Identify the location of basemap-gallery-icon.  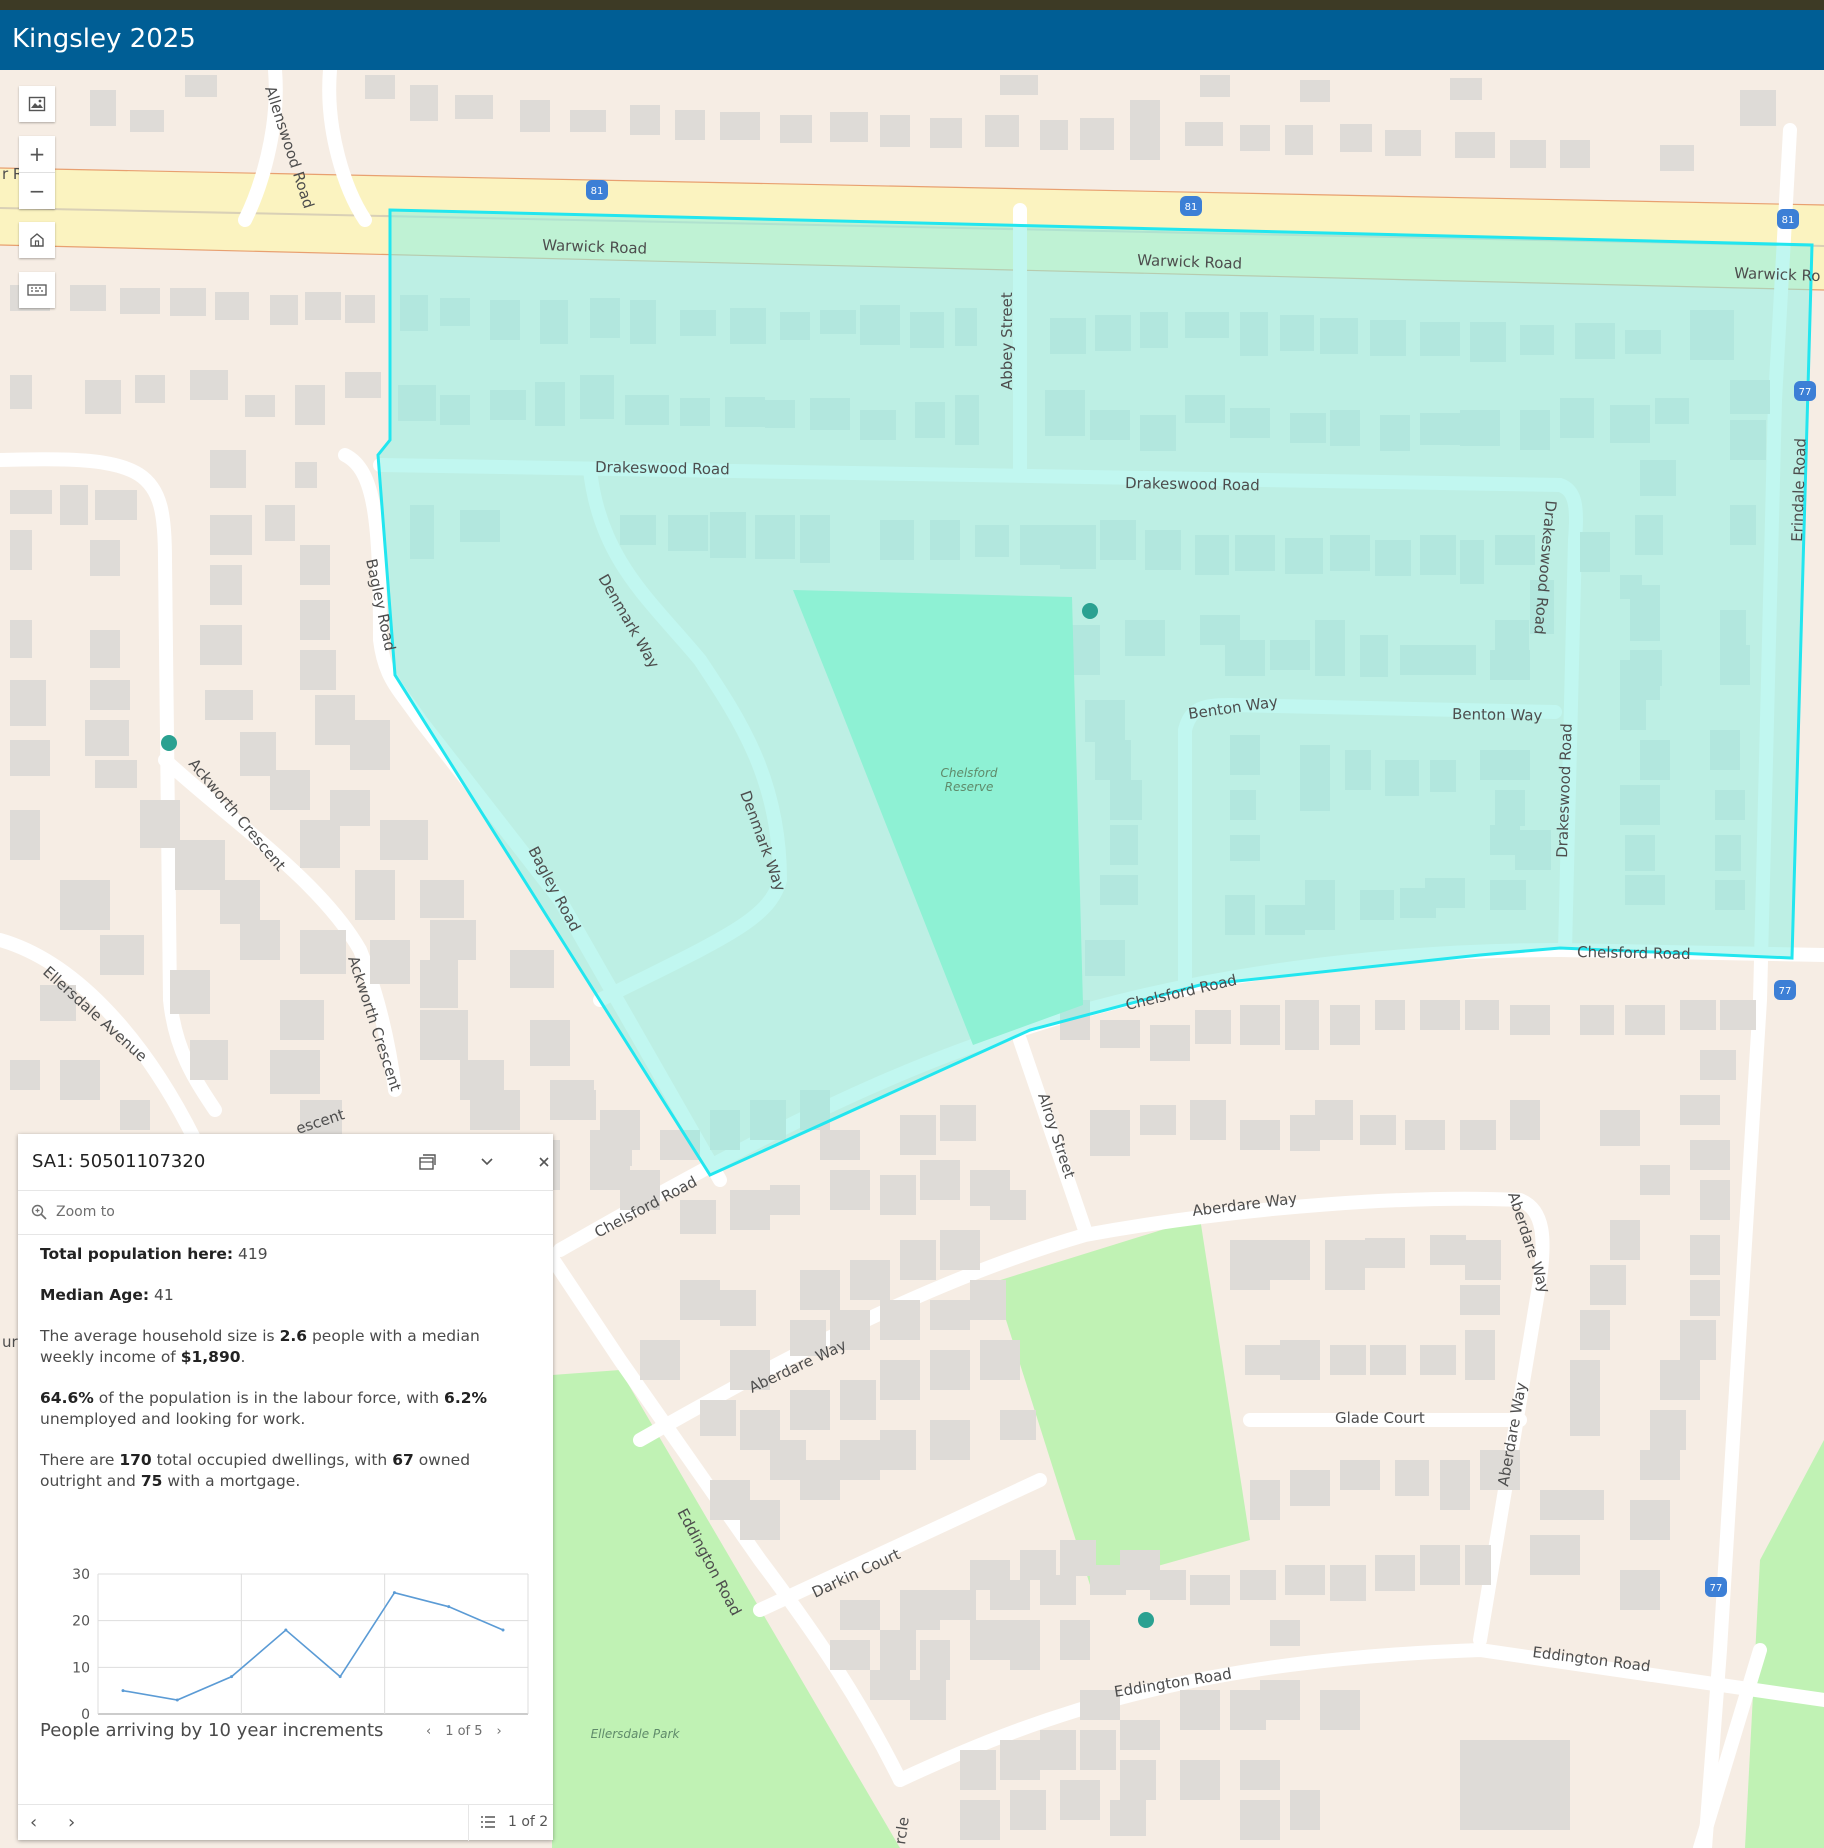
(37, 104).